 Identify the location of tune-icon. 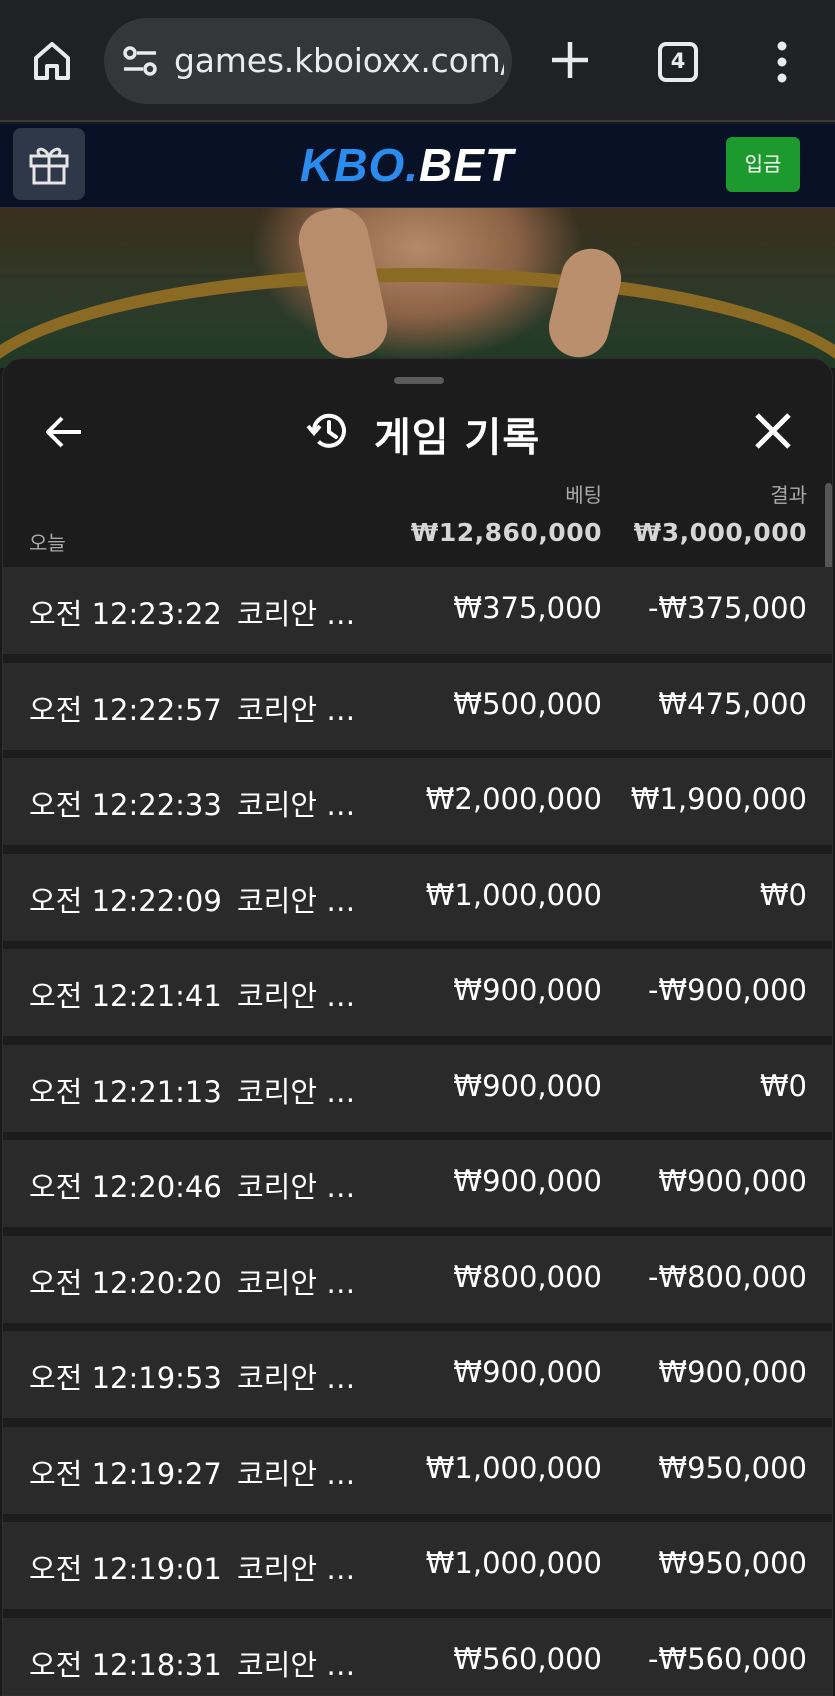
(140, 61).